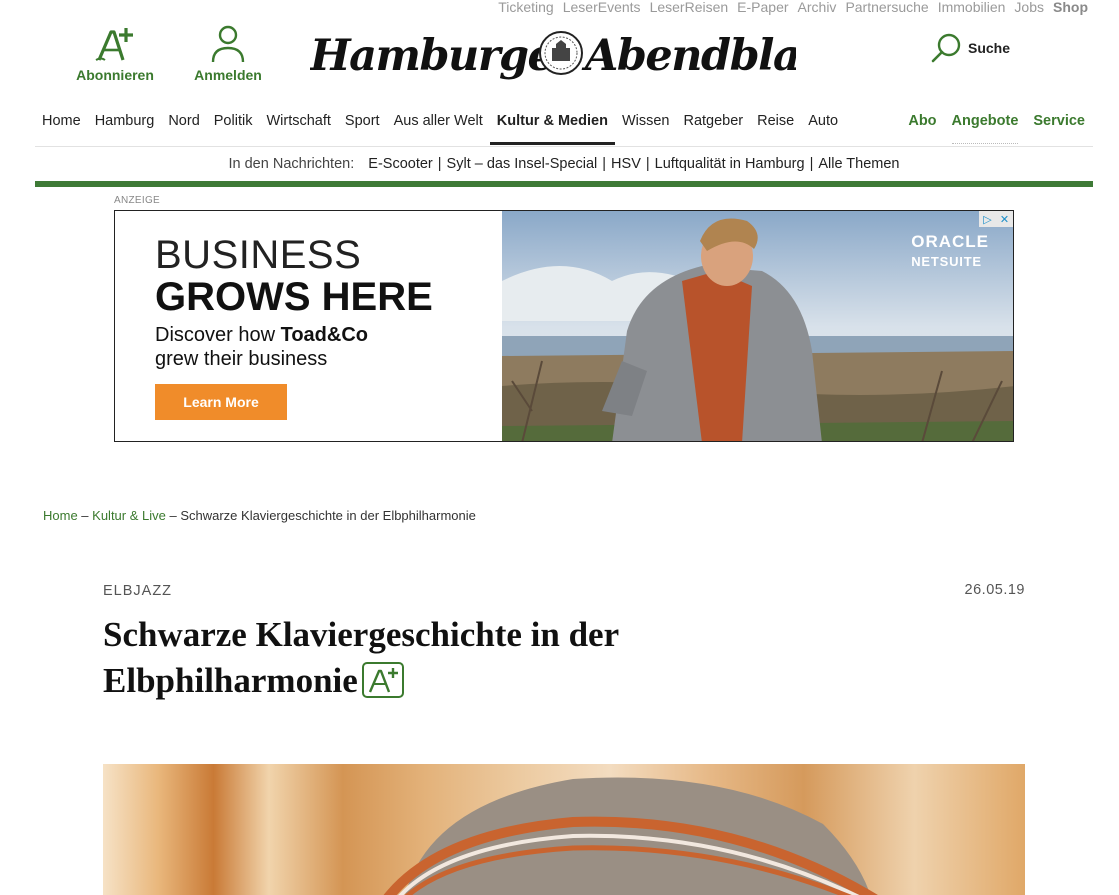  What do you see at coordinates (444, 56) in the screenshot?
I see `logo-text-left: Hamburger` at bounding box center [444, 56].